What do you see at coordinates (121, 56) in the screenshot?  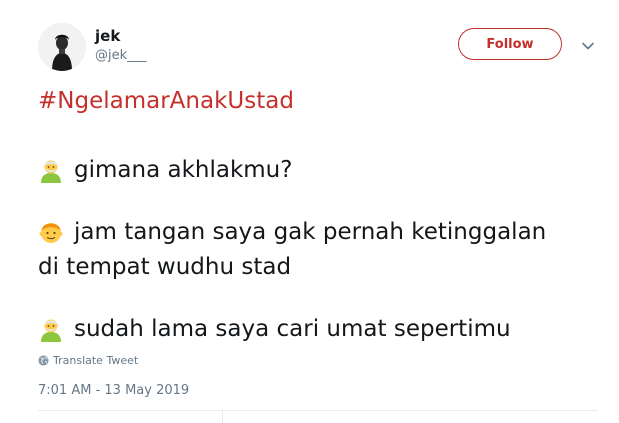 I see `user-handle: @jek___` at bounding box center [121, 56].